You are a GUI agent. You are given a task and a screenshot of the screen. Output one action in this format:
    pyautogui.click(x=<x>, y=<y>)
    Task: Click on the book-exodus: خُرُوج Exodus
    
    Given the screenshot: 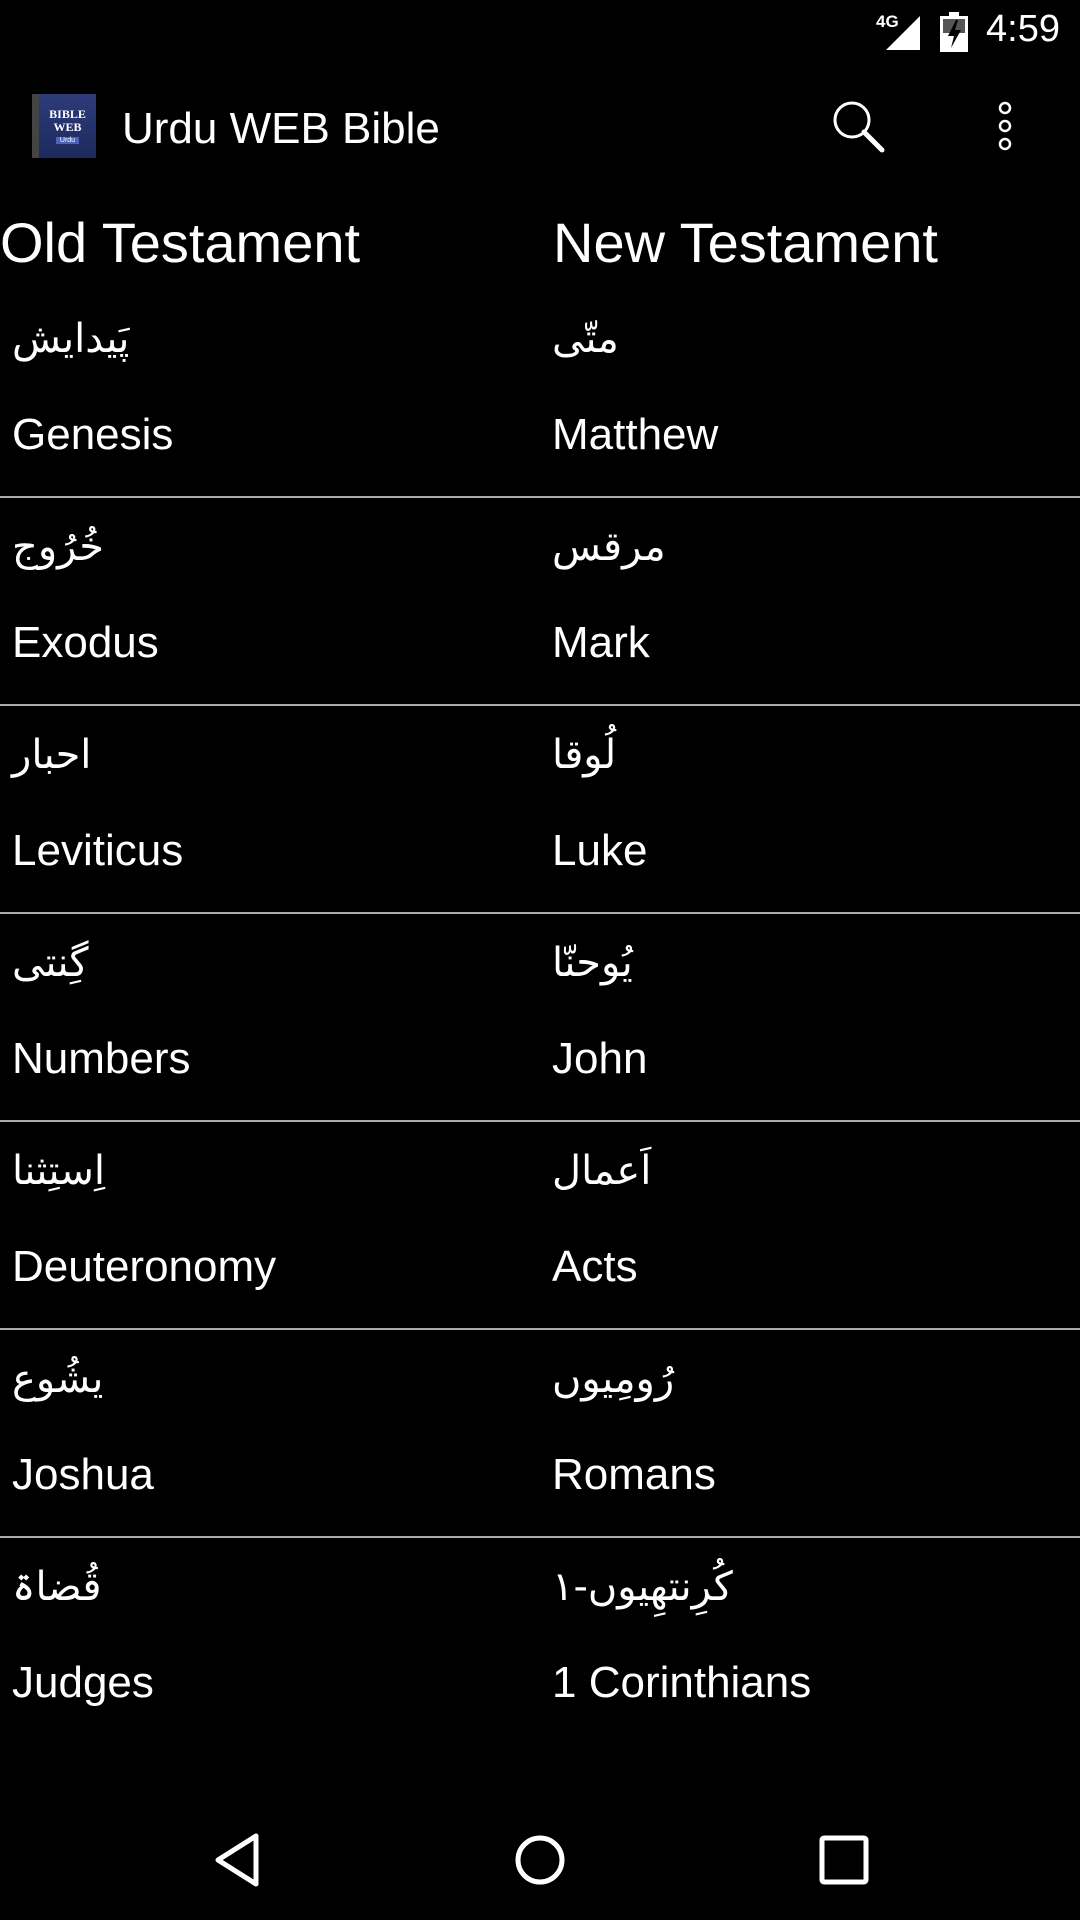 What is the action you would take?
    pyautogui.click(x=282, y=601)
    